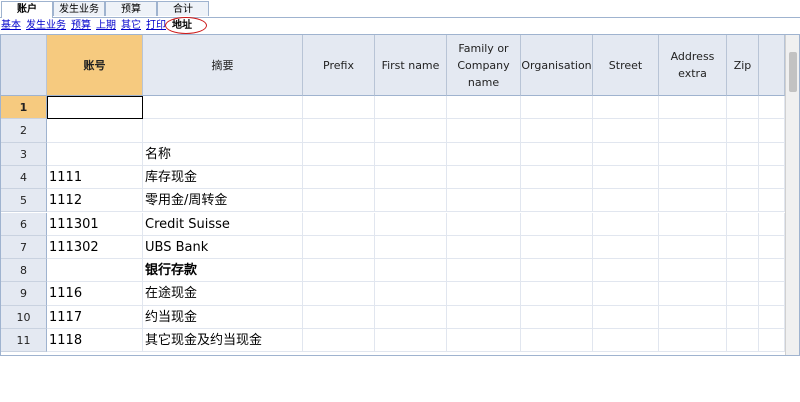 The image size is (800, 402). Describe the element at coordinates (183, 8) in the screenshot. I see `tab-totals: 合计` at that location.